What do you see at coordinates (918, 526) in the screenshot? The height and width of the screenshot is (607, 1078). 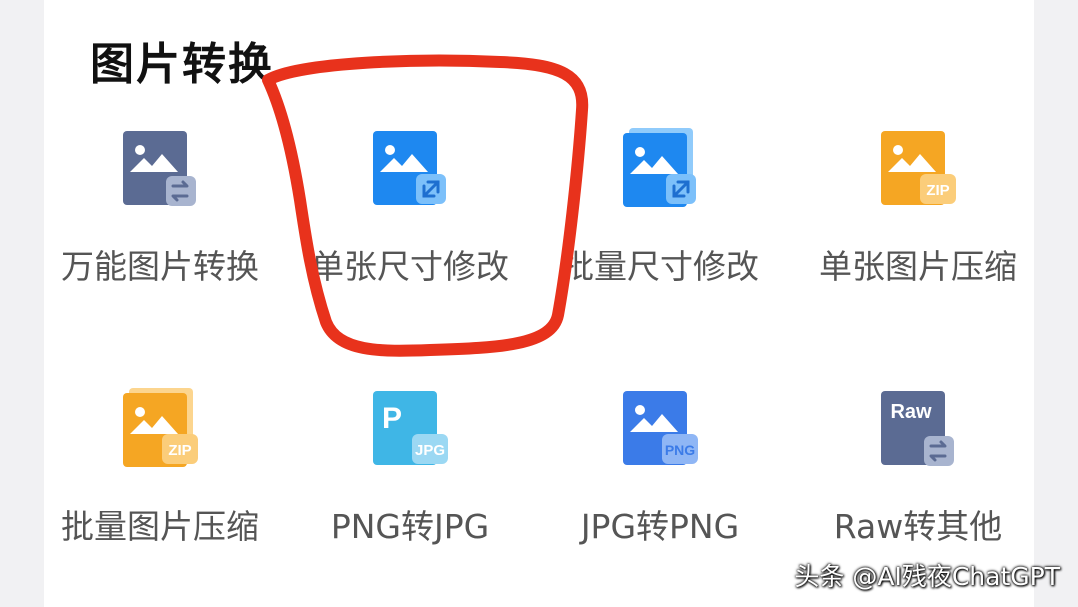 I see `tool-label: Raw转其他` at bounding box center [918, 526].